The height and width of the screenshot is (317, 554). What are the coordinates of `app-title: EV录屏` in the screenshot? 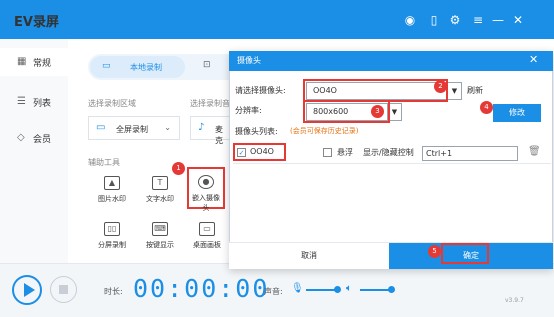 It's located at (36, 22).